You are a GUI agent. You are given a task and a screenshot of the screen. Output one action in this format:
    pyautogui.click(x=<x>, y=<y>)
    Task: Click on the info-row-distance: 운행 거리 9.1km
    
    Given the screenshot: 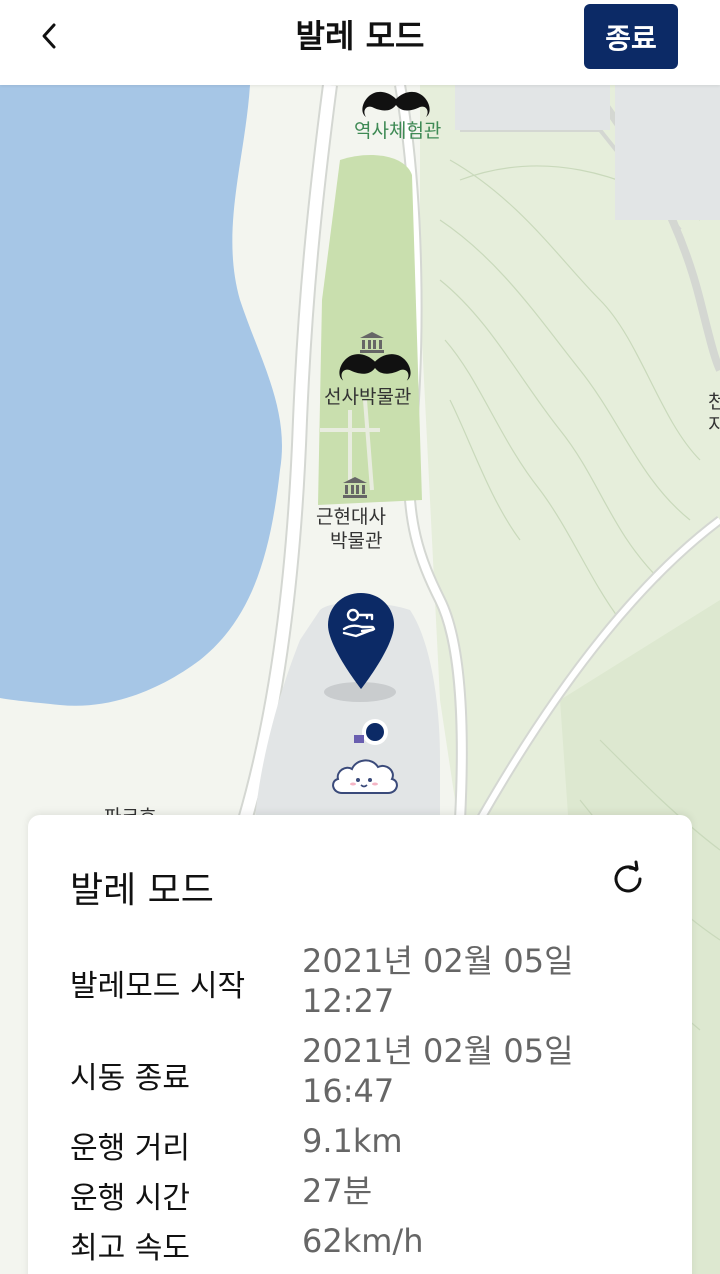 What is the action you would take?
    pyautogui.click(x=370, y=1143)
    